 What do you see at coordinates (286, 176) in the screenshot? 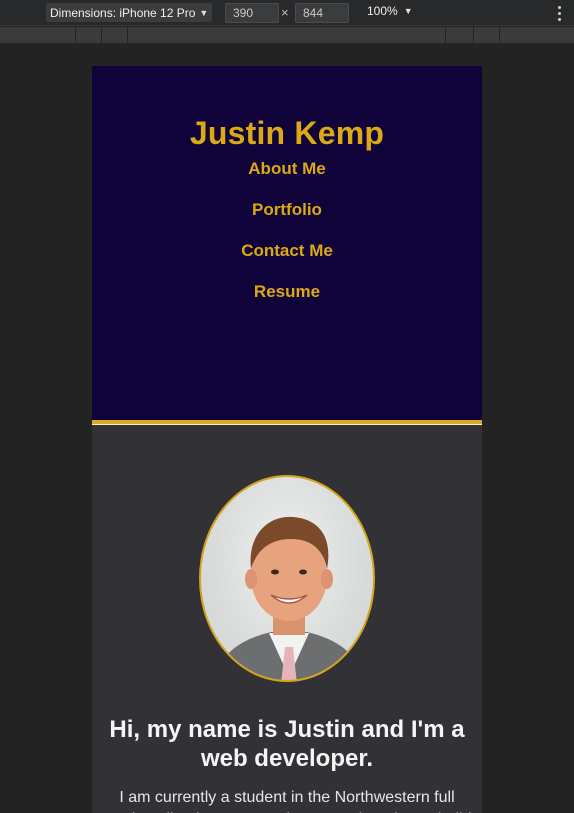
I see `nav-link-about-me: About Me` at bounding box center [286, 176].